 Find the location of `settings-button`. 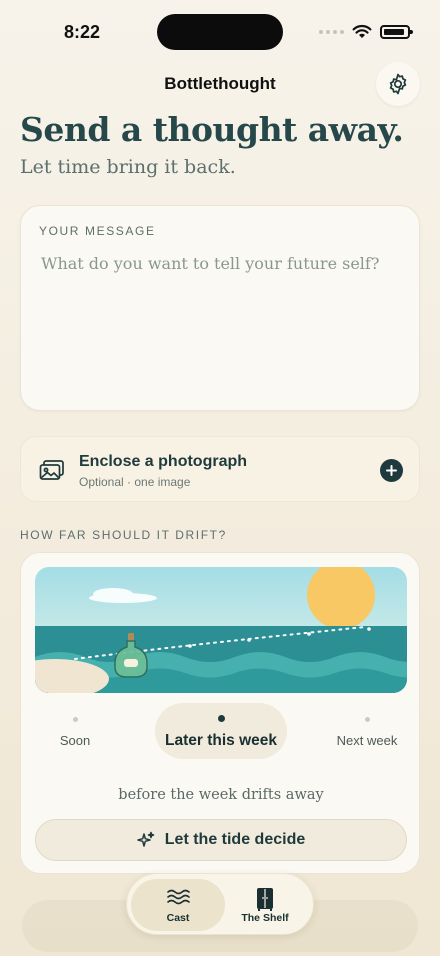

settings-button is located at coordinates (398, 84).